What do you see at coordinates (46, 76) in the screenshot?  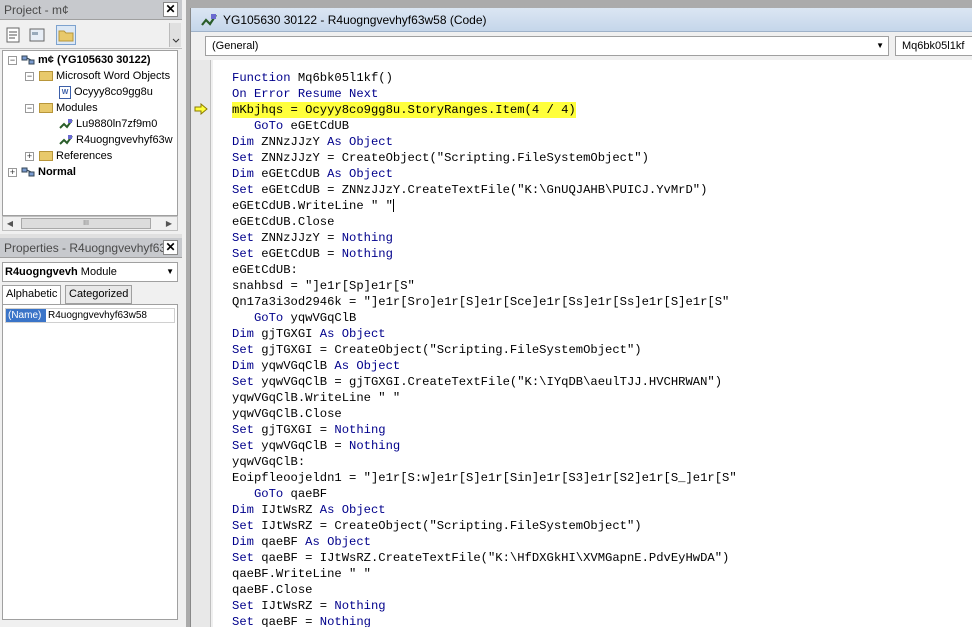 I see `folder-icon` at bounding box center [46, 76].